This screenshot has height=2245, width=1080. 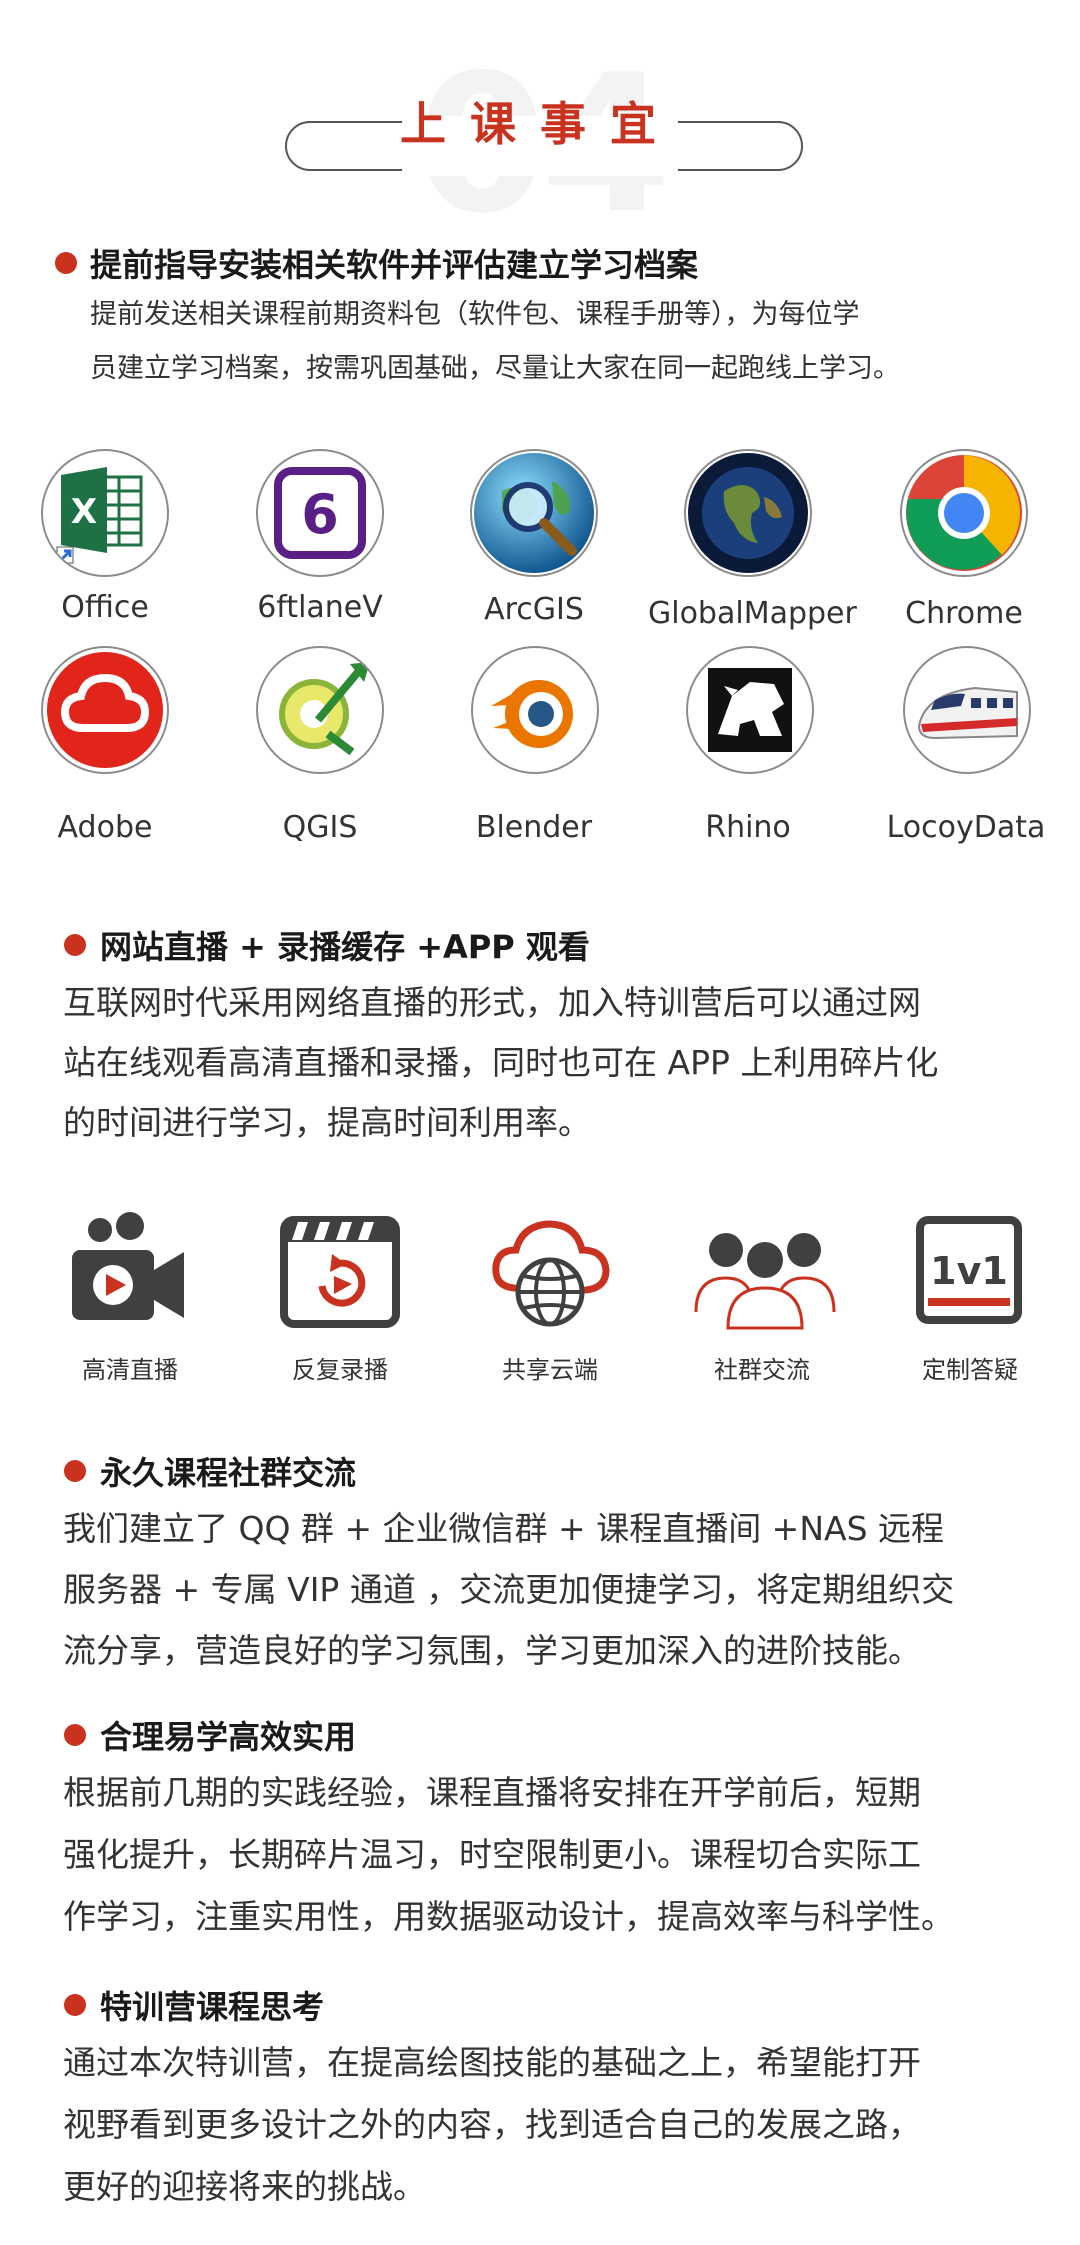 What do you see at coordinates (550, 1370) in the screenshot?
I see `feature-label: 共享云端` at bounding box center [550, 1370].